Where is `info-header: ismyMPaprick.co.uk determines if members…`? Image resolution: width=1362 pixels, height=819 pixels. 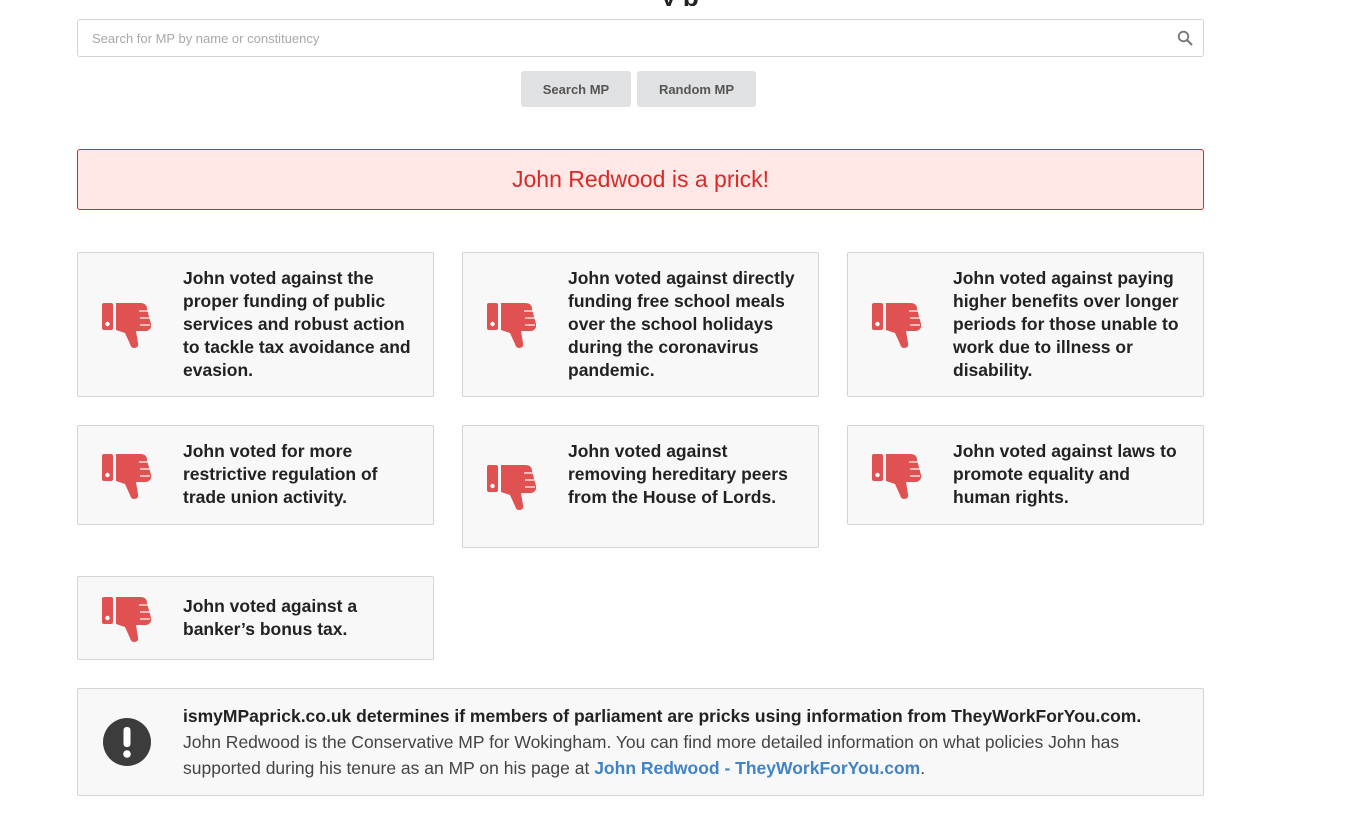 info-header: ismyMPaprick.co.uk determines if members… is located at coordinates (662, 716).